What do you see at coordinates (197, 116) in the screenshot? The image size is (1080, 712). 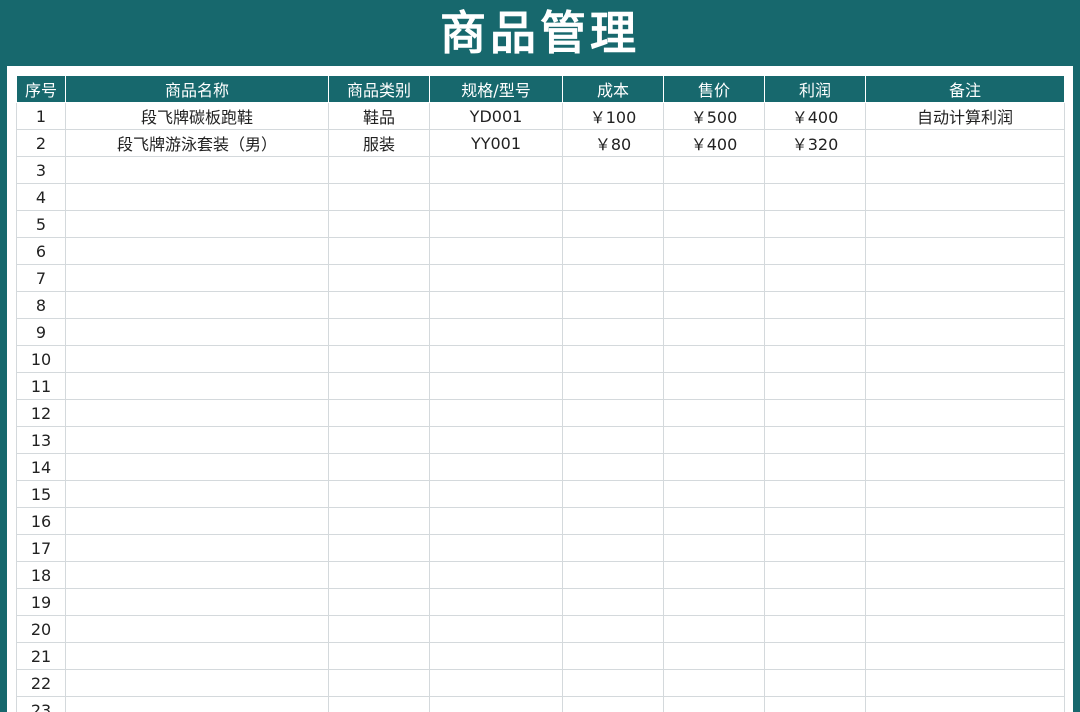 I see `table-cell: 段飞牌碳板跑鞋` at bounding box center [197, 116].